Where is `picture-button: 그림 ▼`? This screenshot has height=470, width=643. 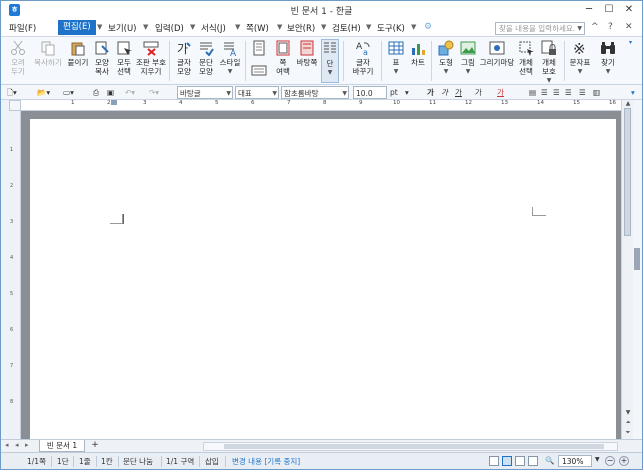 picture-button: 그림 ▼ is located at coordinates (468, 61).